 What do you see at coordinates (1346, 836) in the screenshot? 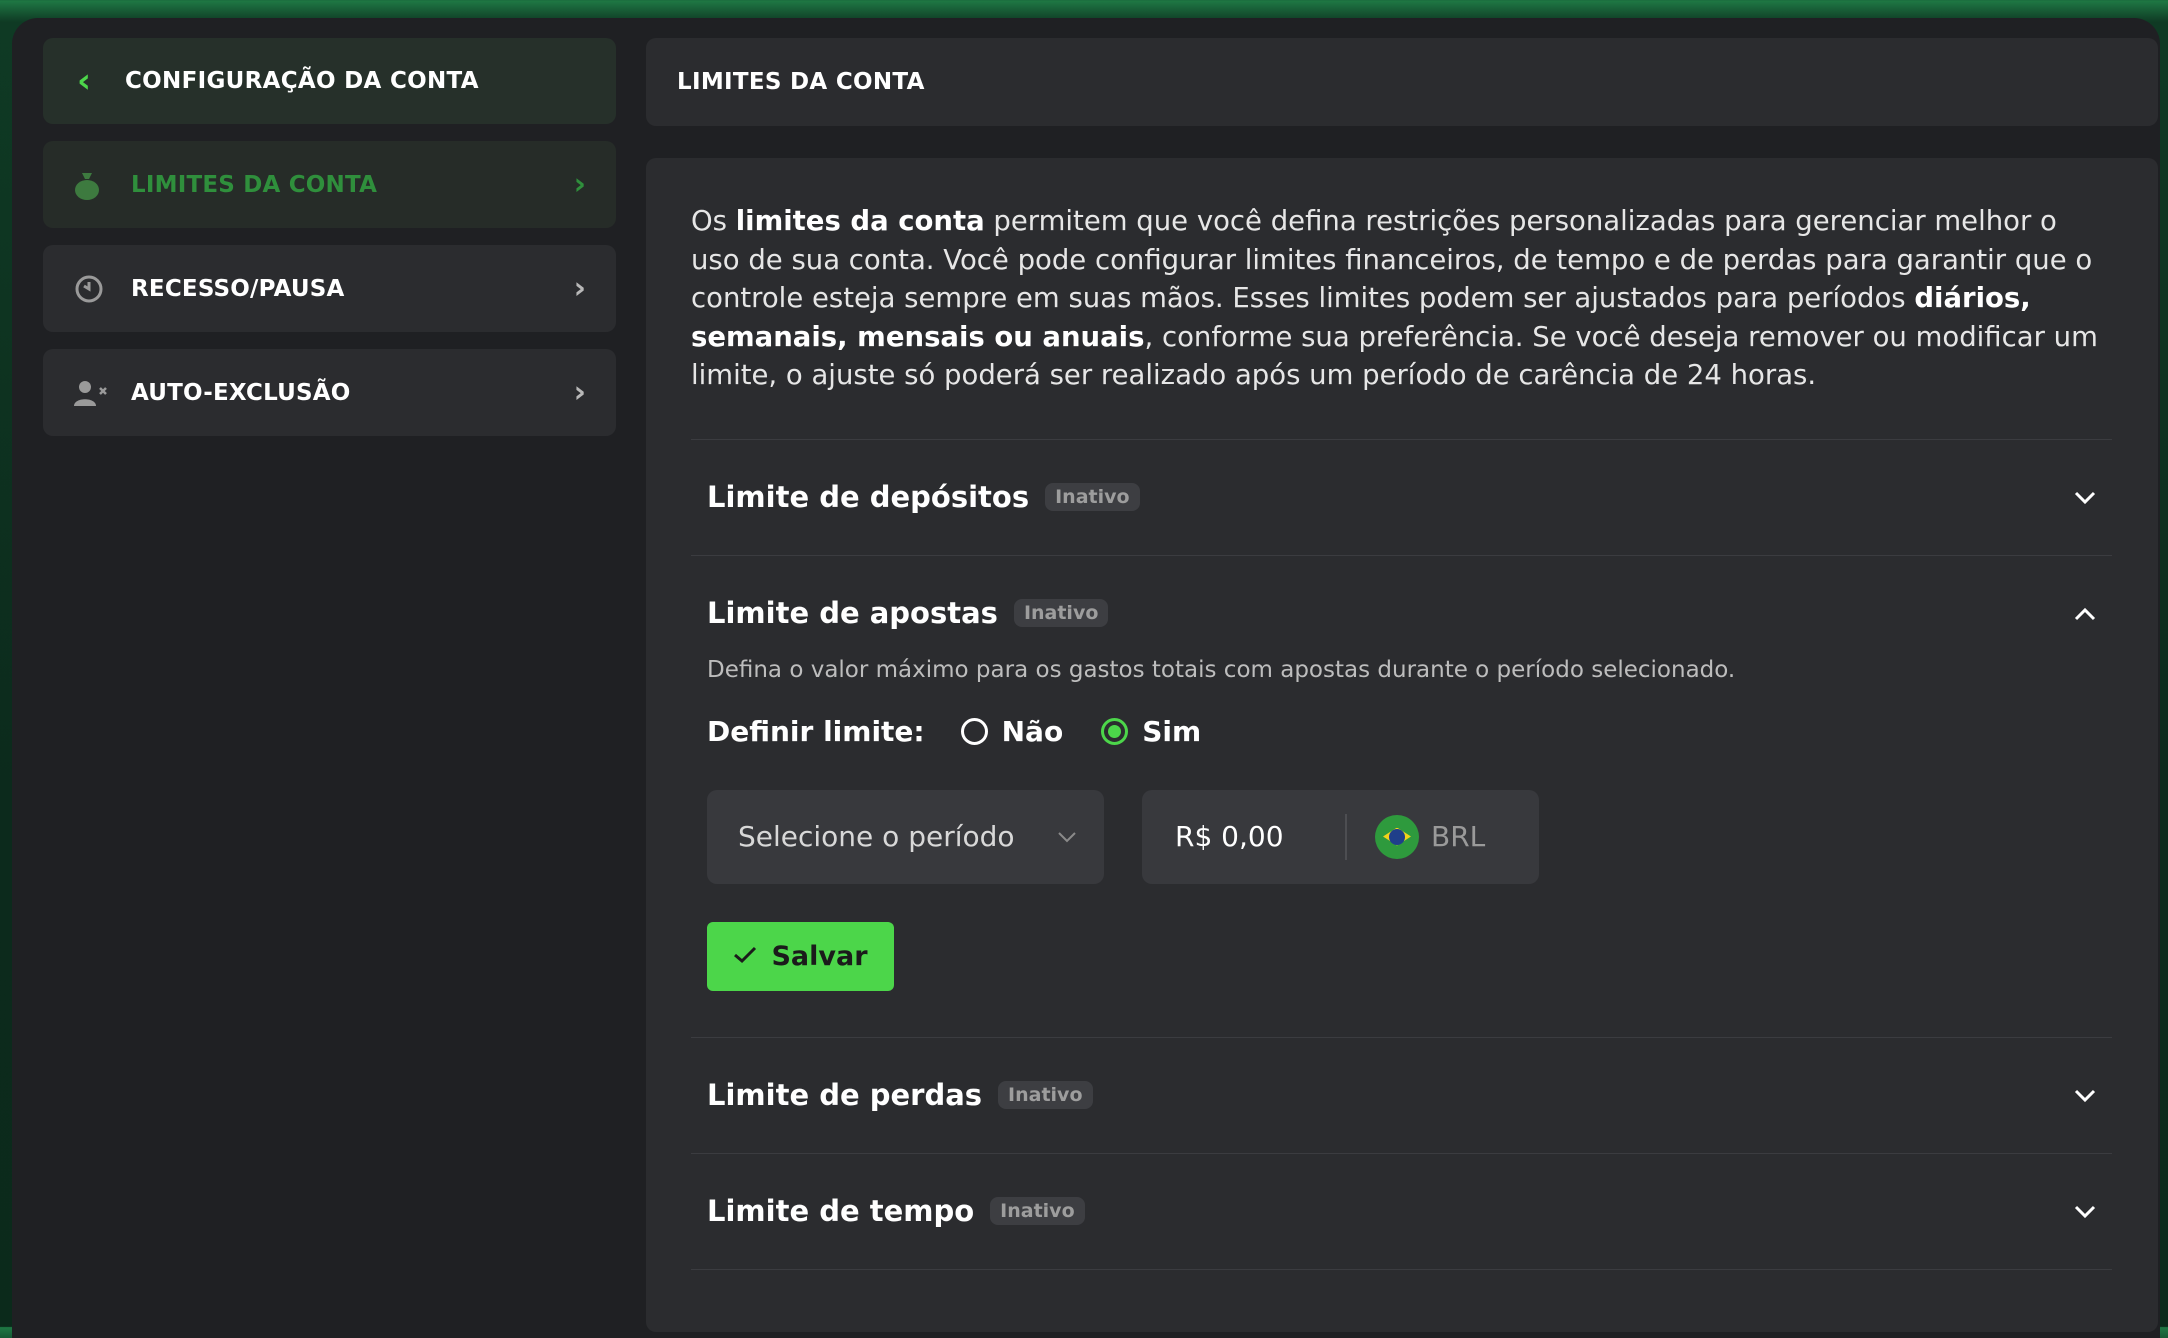
I see `divider` at bounding box center [1346, 836].